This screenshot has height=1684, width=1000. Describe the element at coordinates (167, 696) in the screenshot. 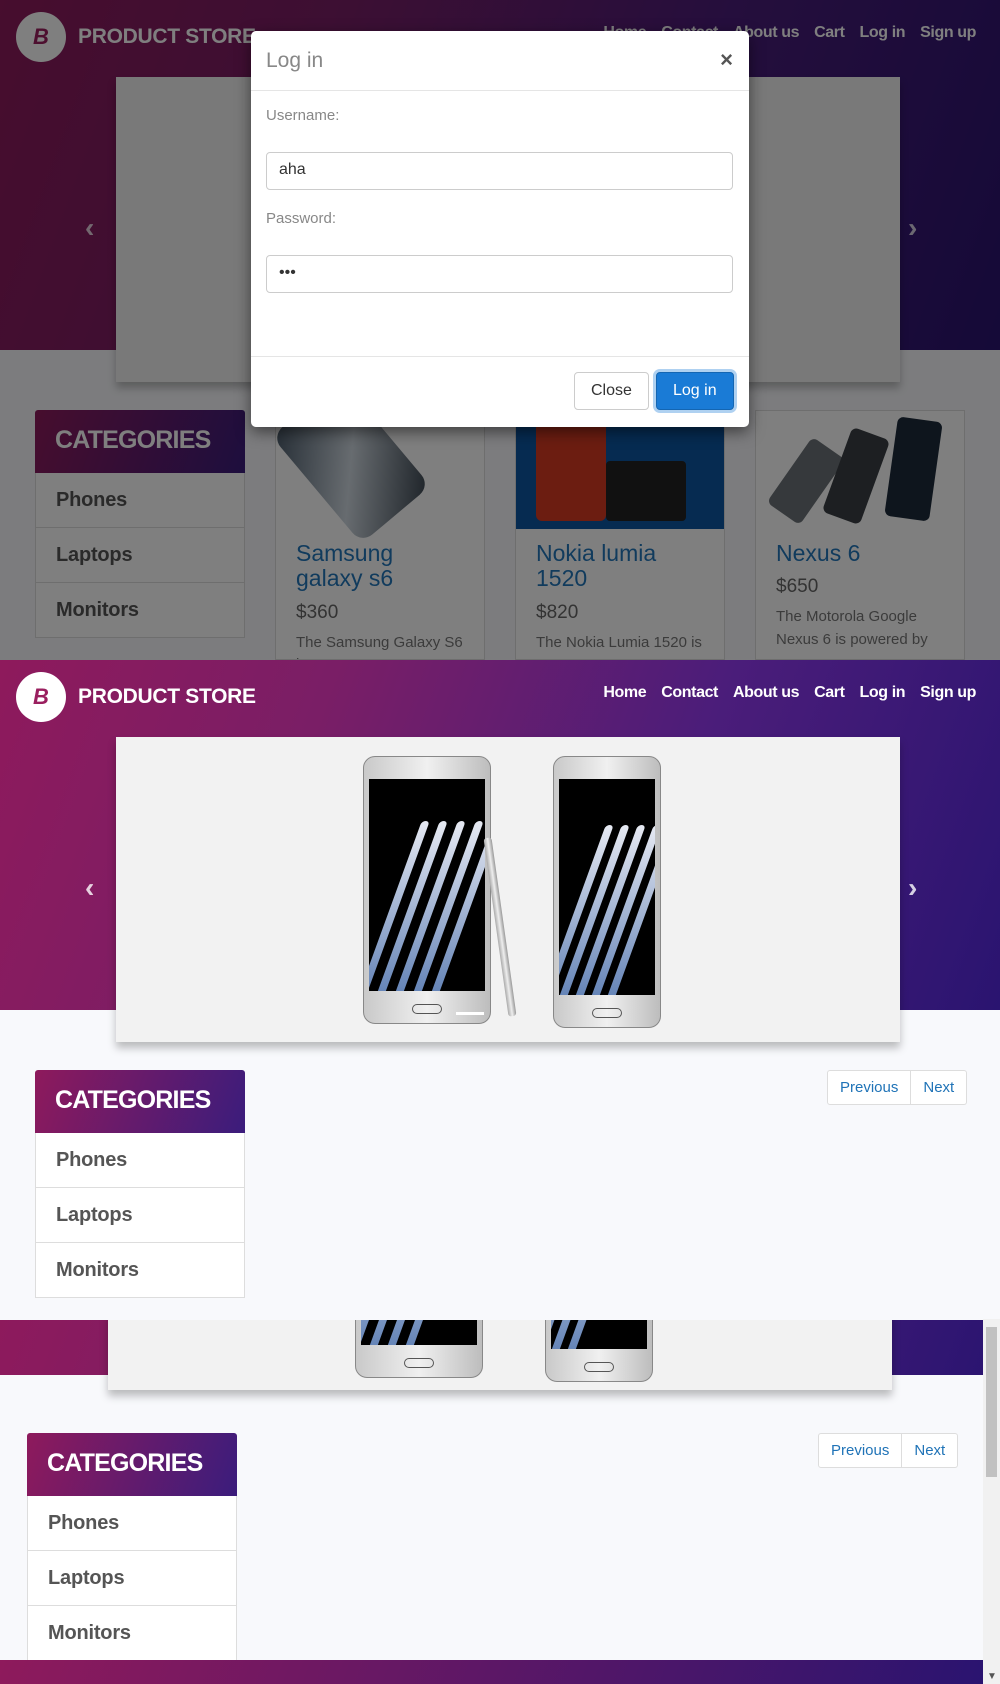

I see `brand-name: PRODUCT STORE` at that location.